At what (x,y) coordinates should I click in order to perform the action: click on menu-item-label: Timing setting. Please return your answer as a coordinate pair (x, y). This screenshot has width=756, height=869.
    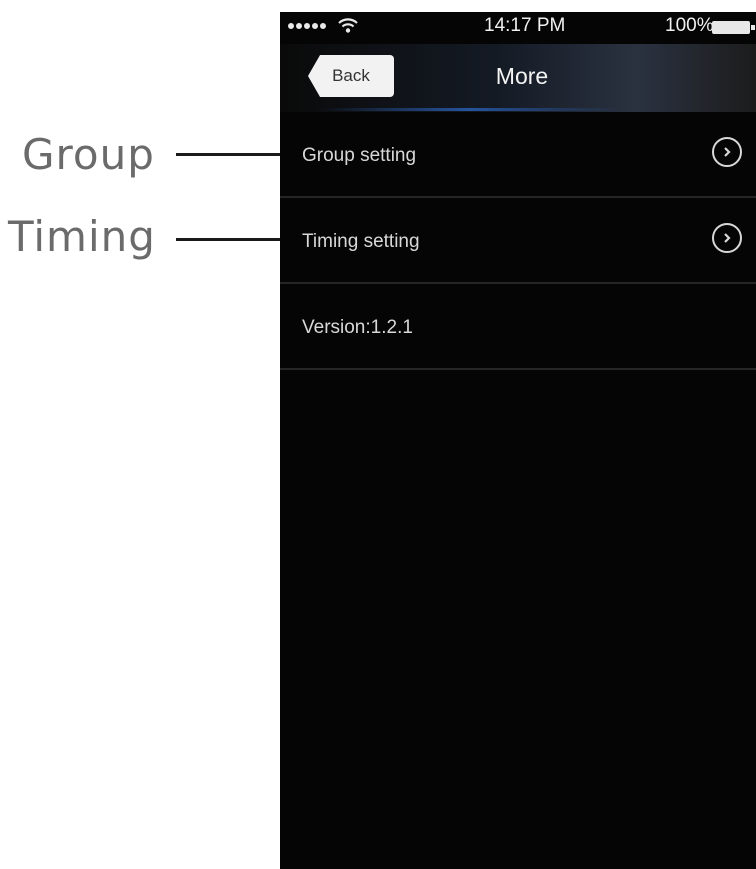
    Looking at the image, I should click on (361, 241).